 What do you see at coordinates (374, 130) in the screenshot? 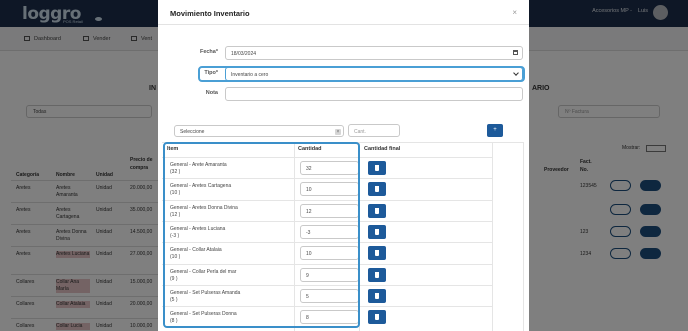
I see `cantidad-input: Cant.` at bounding box center [374, 130].